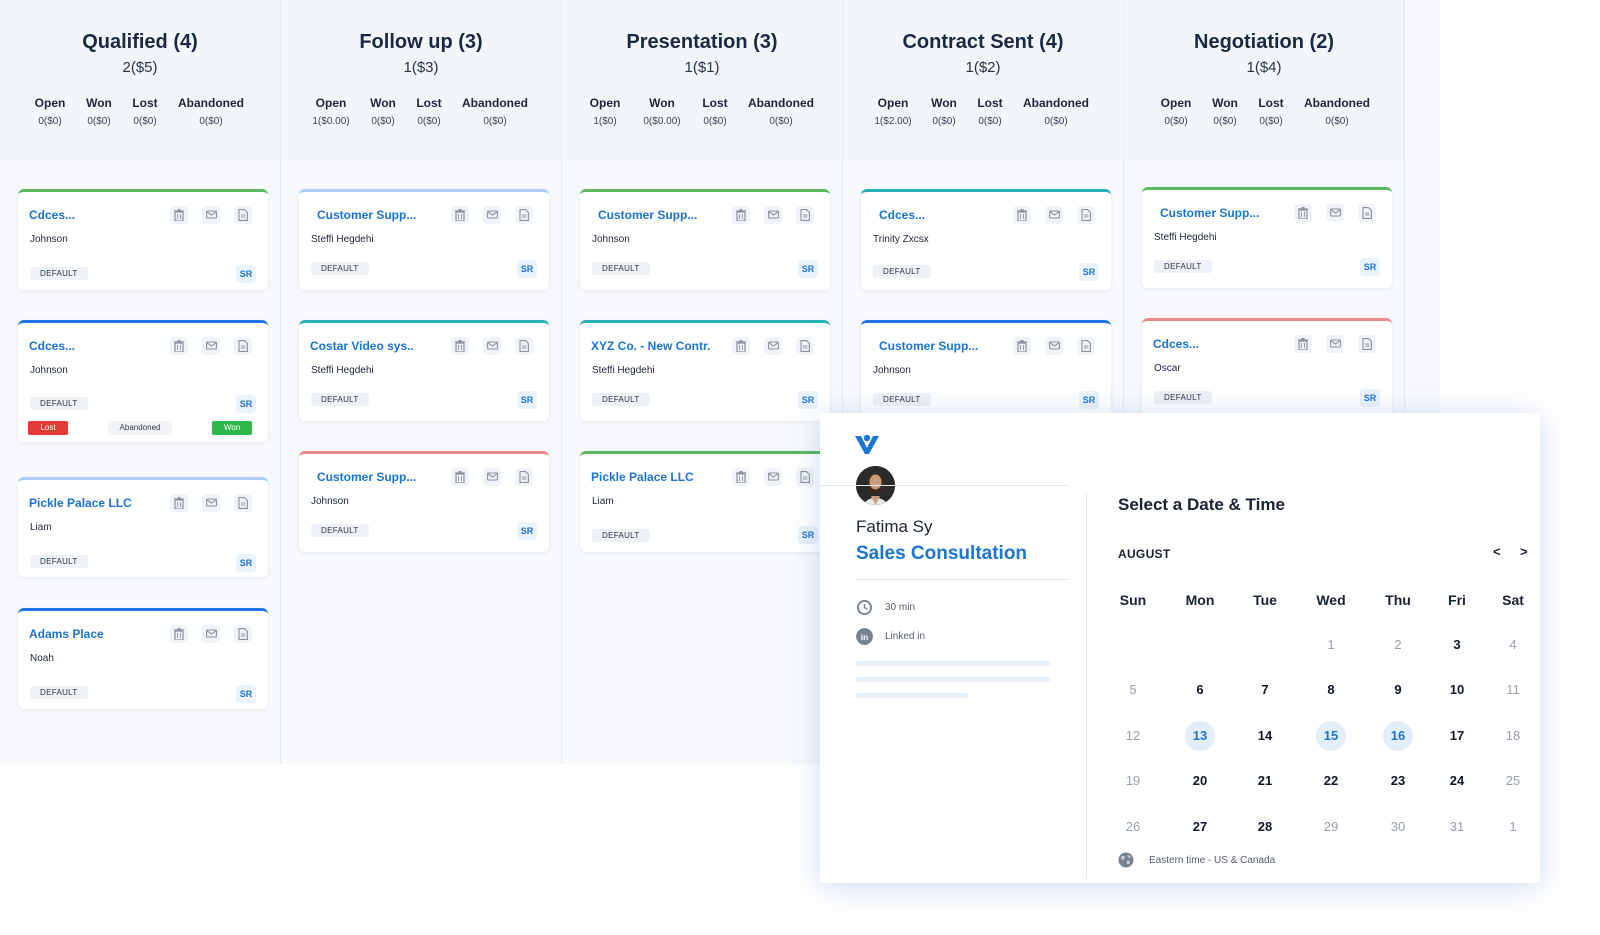  What do you see at coordinates (48, 428) in the screenshot?
I see `mark-lost-button: Lost` at bounding box center [48, 428].